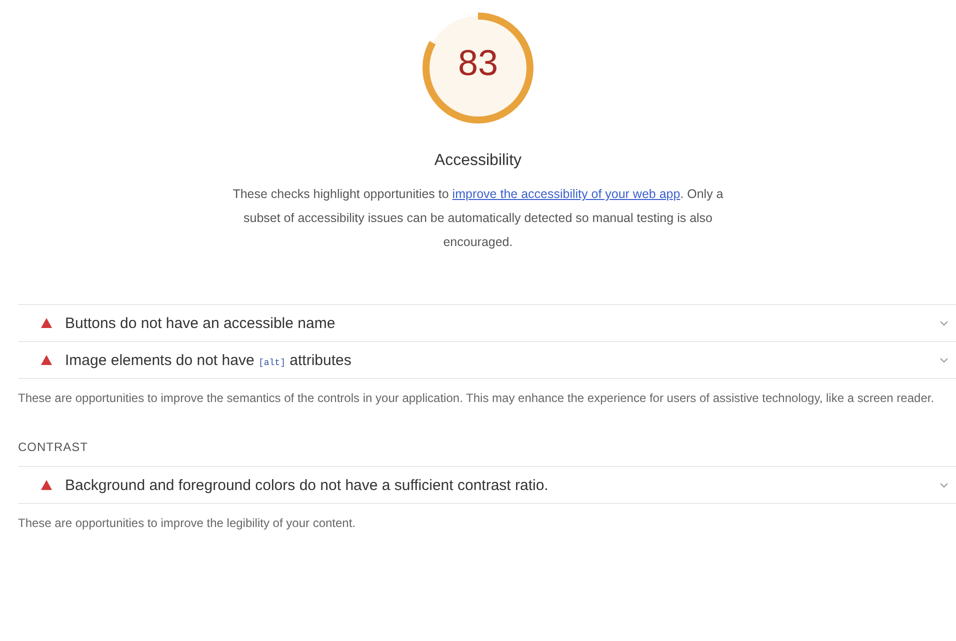 The image size is (956, 641). Describe the element at coordinates (200, 323) in the screenshot. I see `audit-title: Buttons do not have an accessible name` at that location.